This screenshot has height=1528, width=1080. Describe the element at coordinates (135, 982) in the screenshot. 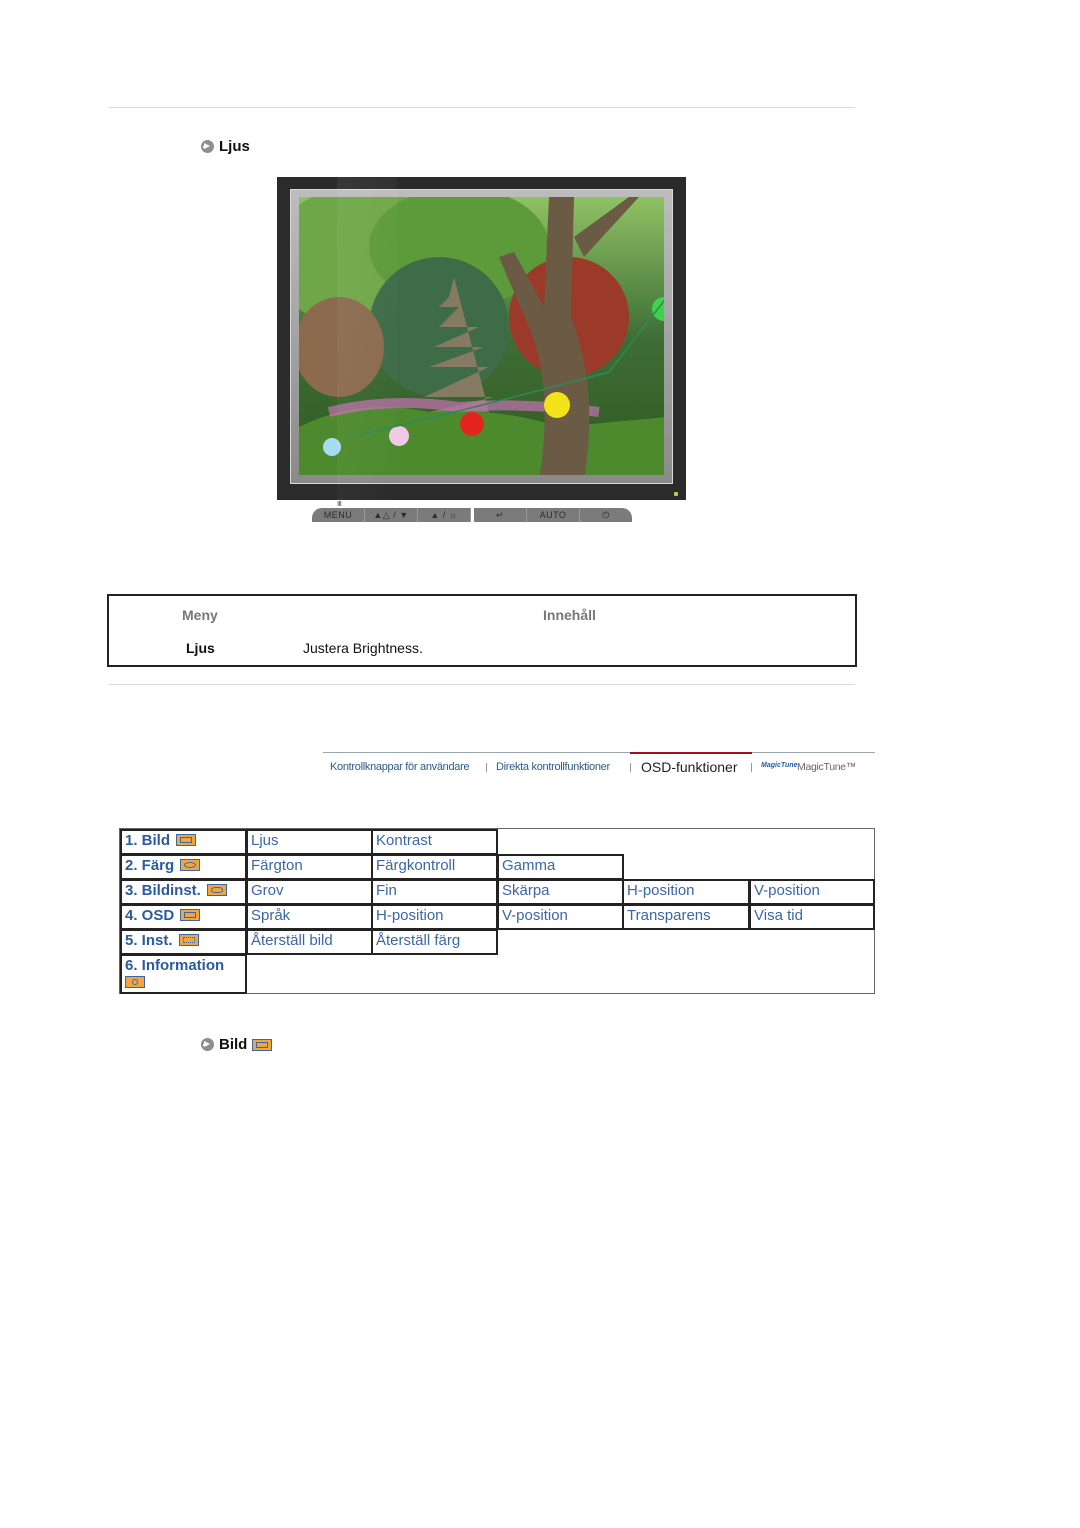

I see `information-icon` at that location.